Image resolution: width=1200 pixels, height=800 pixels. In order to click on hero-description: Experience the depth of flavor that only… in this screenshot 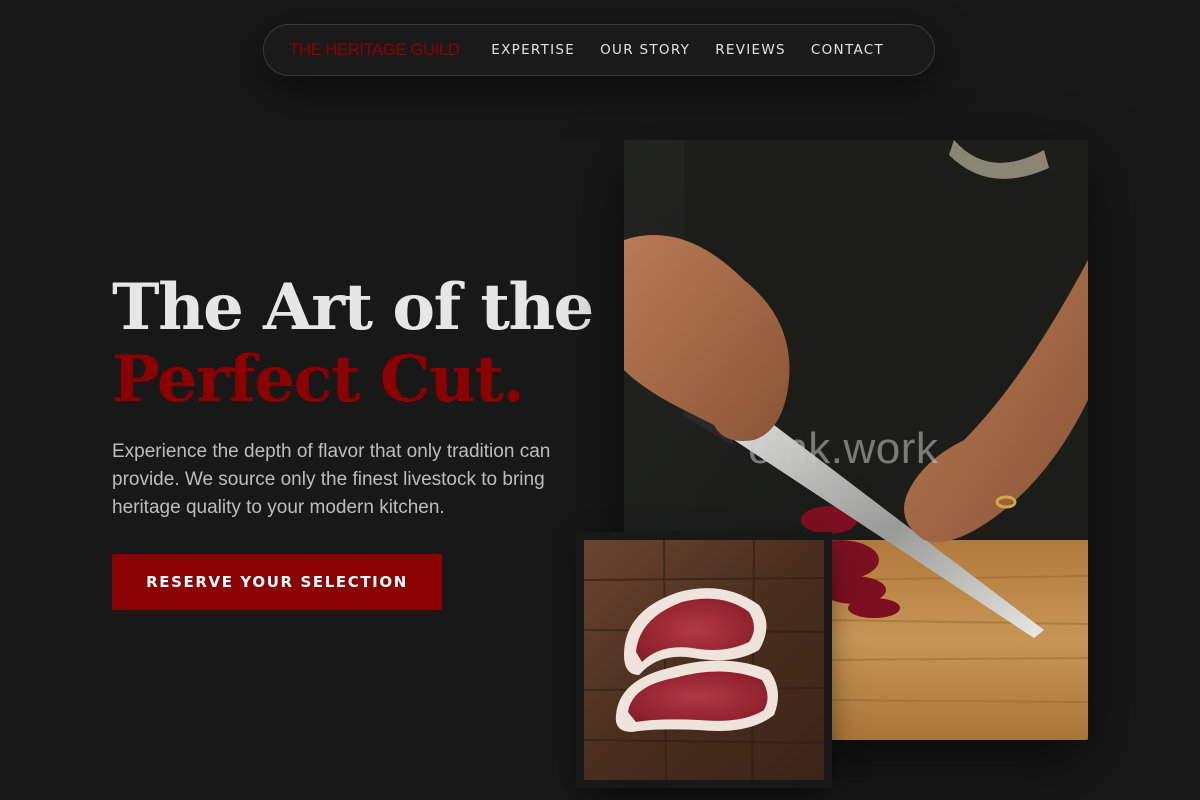, I will do `click(331, 479)`.